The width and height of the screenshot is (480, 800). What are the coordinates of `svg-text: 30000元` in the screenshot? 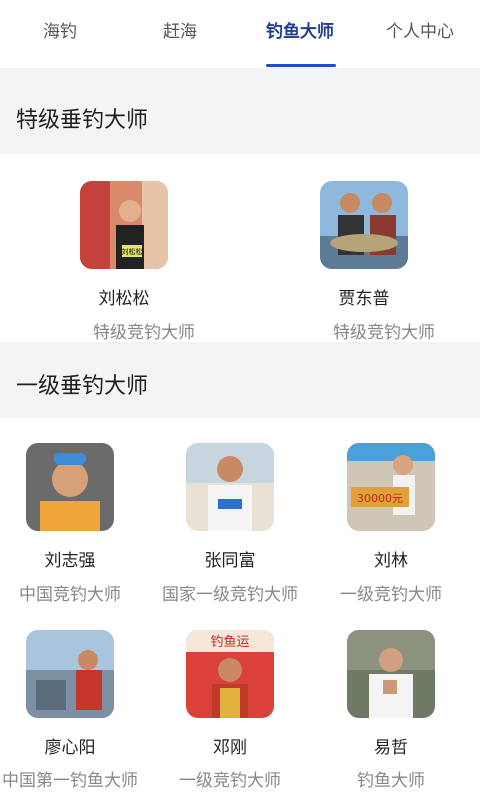 It's located at (380, 498).